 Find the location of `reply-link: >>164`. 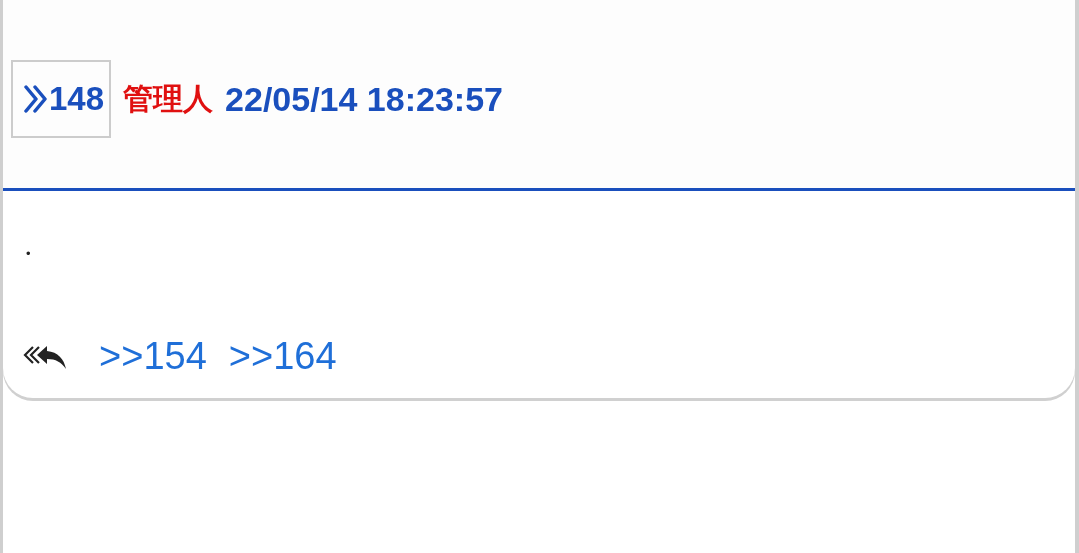

reply-link: >>164 is located at coordinates (282, 356).